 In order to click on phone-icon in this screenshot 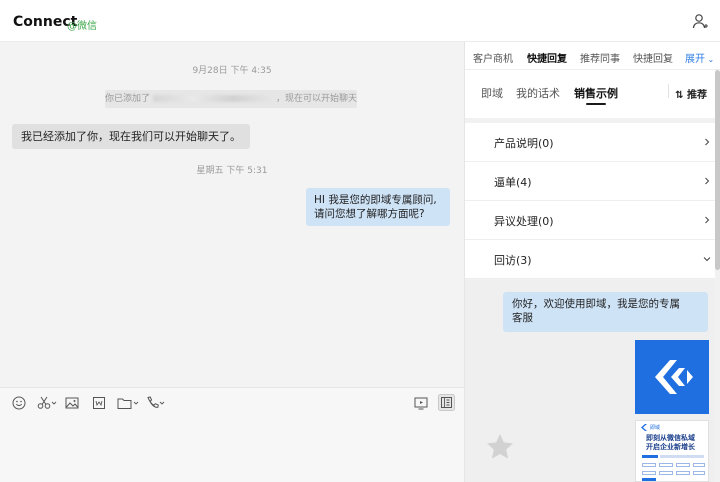, I will do `click(155, 403)`.